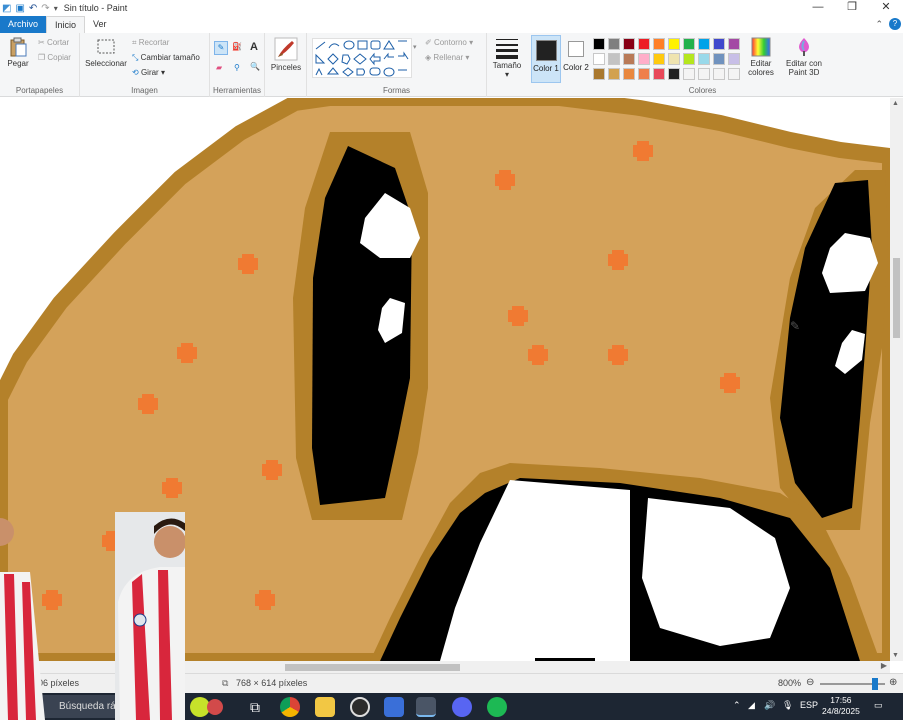 This screenshot has width=903, height=720. What do you see at coordinates (290, 707) in the screenshot?
I see `chrome-icon` at bounding box center [290, 707].